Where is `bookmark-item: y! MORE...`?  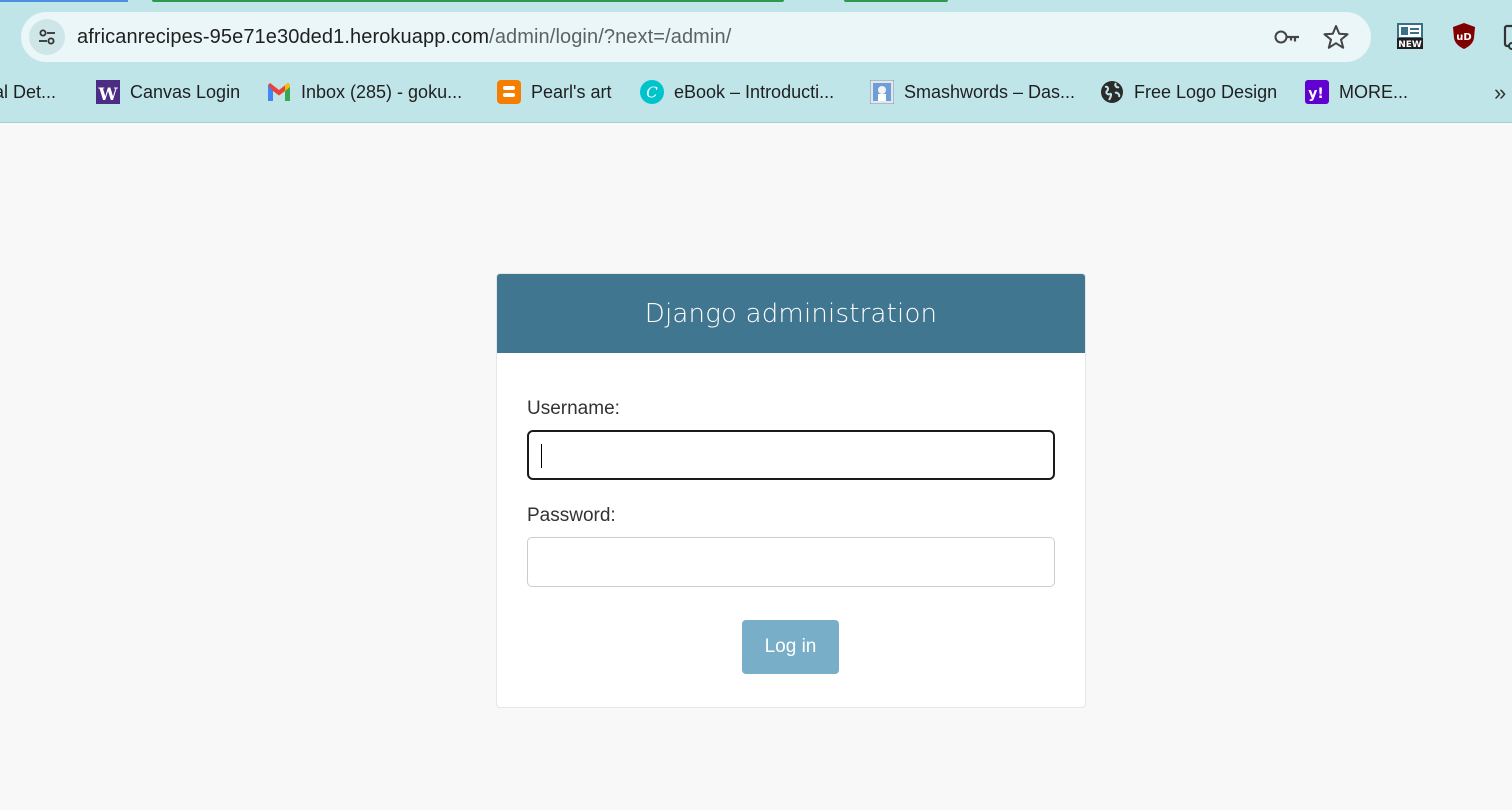
bookmark-item: y! MORE... is located at coordinates (1356, 92).